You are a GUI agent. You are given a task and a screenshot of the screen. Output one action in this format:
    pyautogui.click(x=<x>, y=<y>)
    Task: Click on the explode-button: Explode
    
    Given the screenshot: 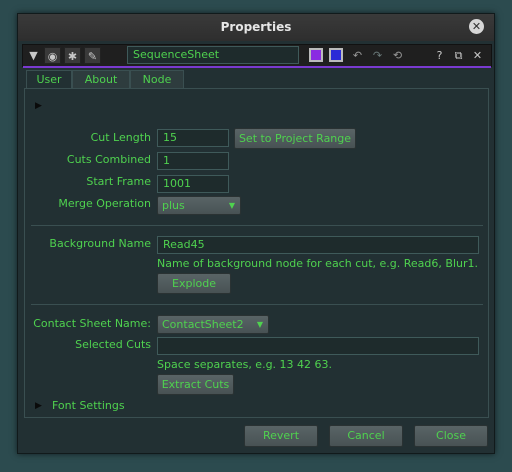 What is the action you would take?
    pyautogui.click(x=194, y=283)
    